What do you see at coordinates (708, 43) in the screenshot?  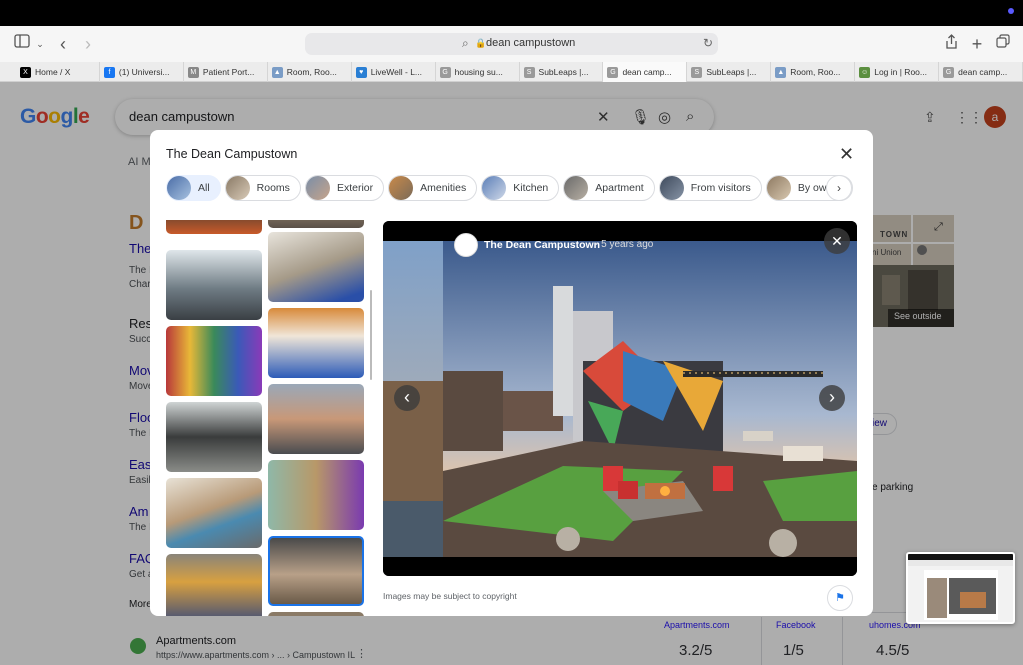 I see `reload-icon: ↻` at bounding box center [708, 43].